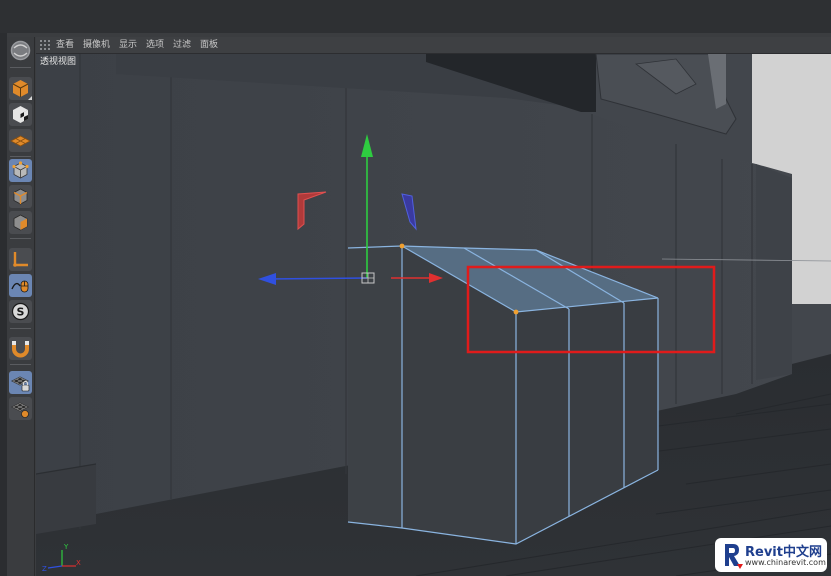 This screenshot has width=831, height=576. Describe the element at coordinates (155, 45) in the screenshot. I see `menu-options: 选项` at that location.